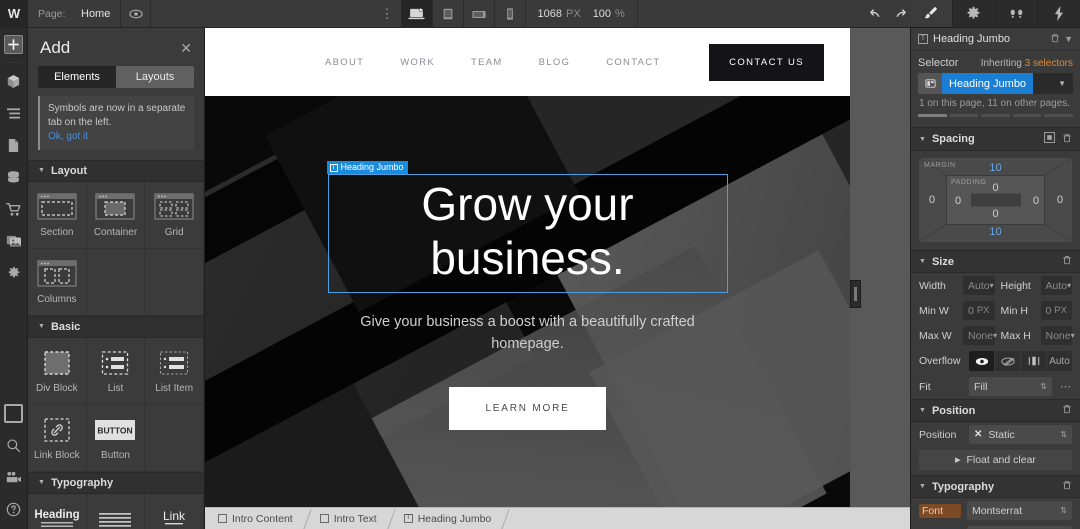 The height and width of the screenshot is (529, 1080). Describe the element at coordinates (349, 518) in the screenshot. I see `breadcrumb-item-intro-text: Intro Text` at that location.